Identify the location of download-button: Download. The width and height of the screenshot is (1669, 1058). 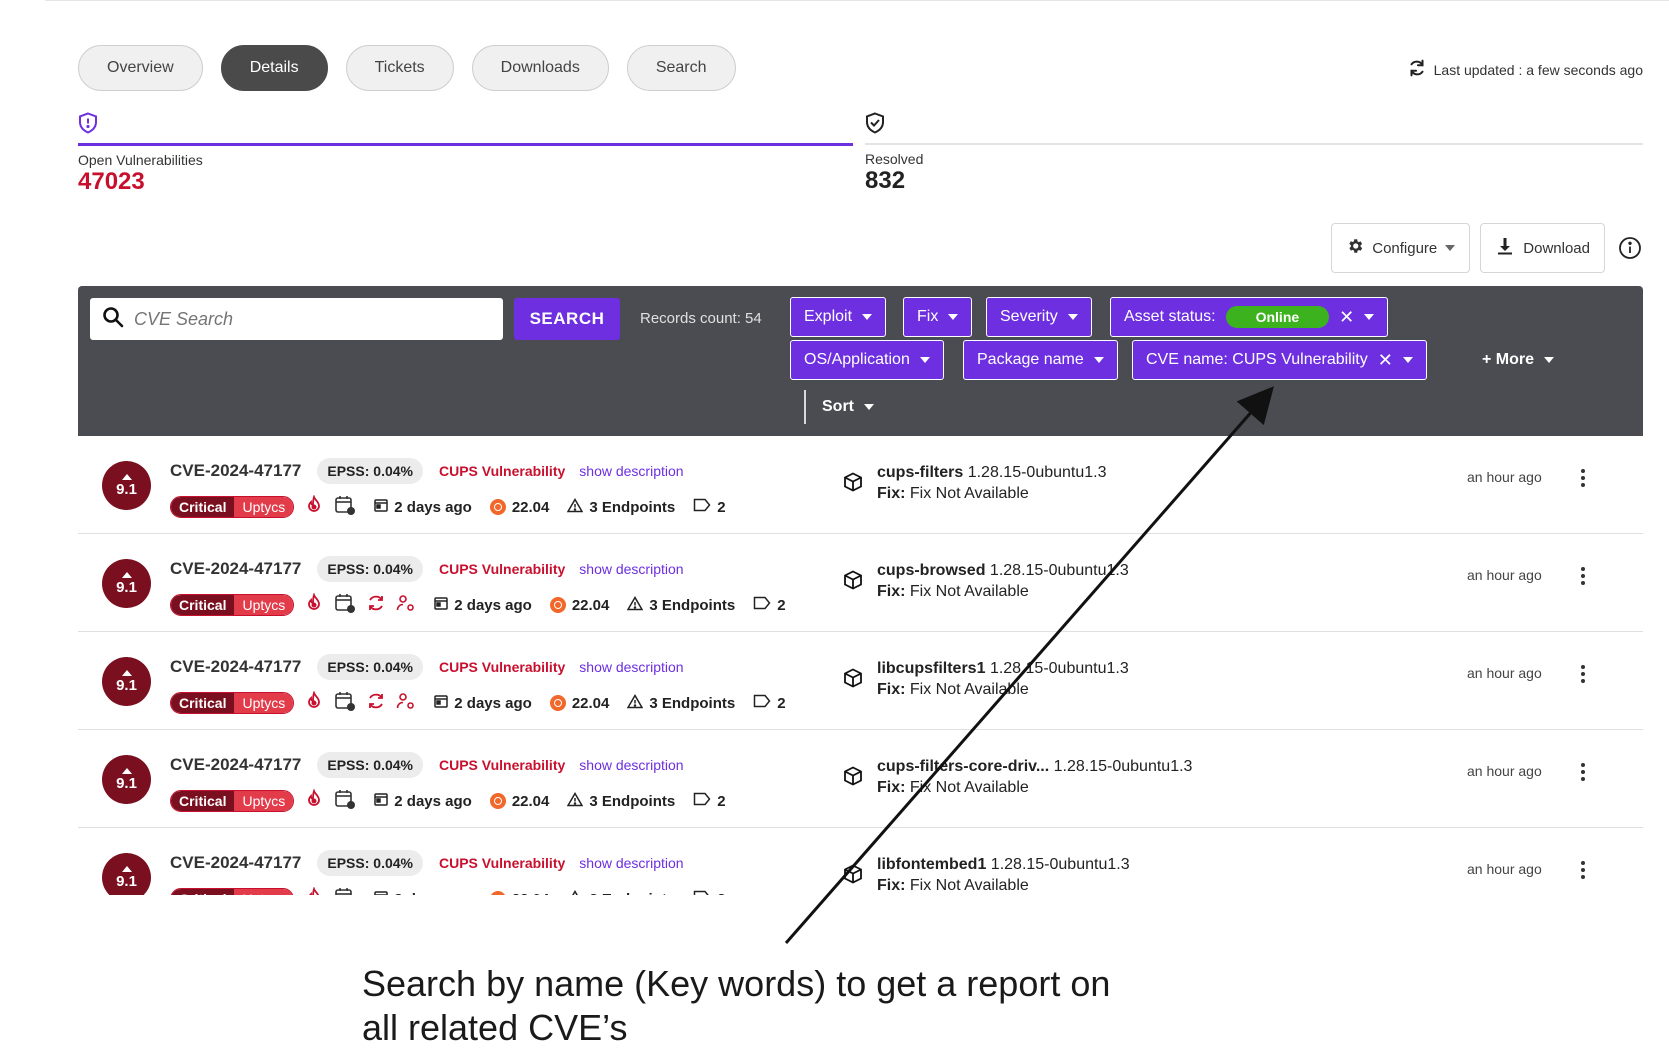
(1542, 248).